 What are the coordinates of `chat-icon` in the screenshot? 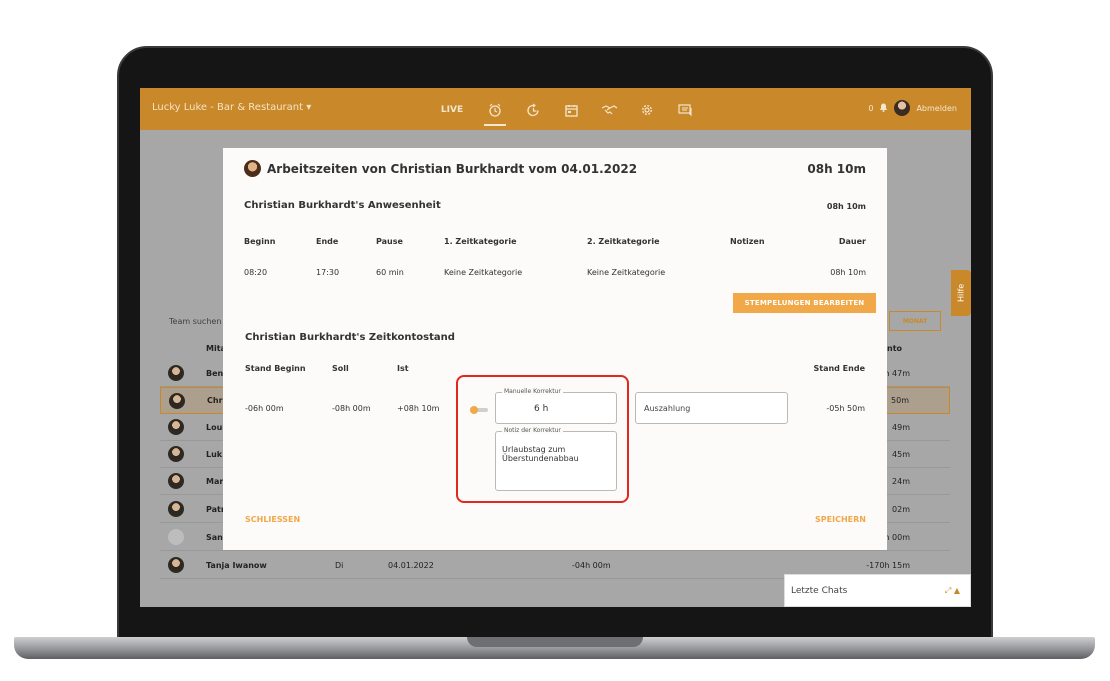 It's located at (685, 110).